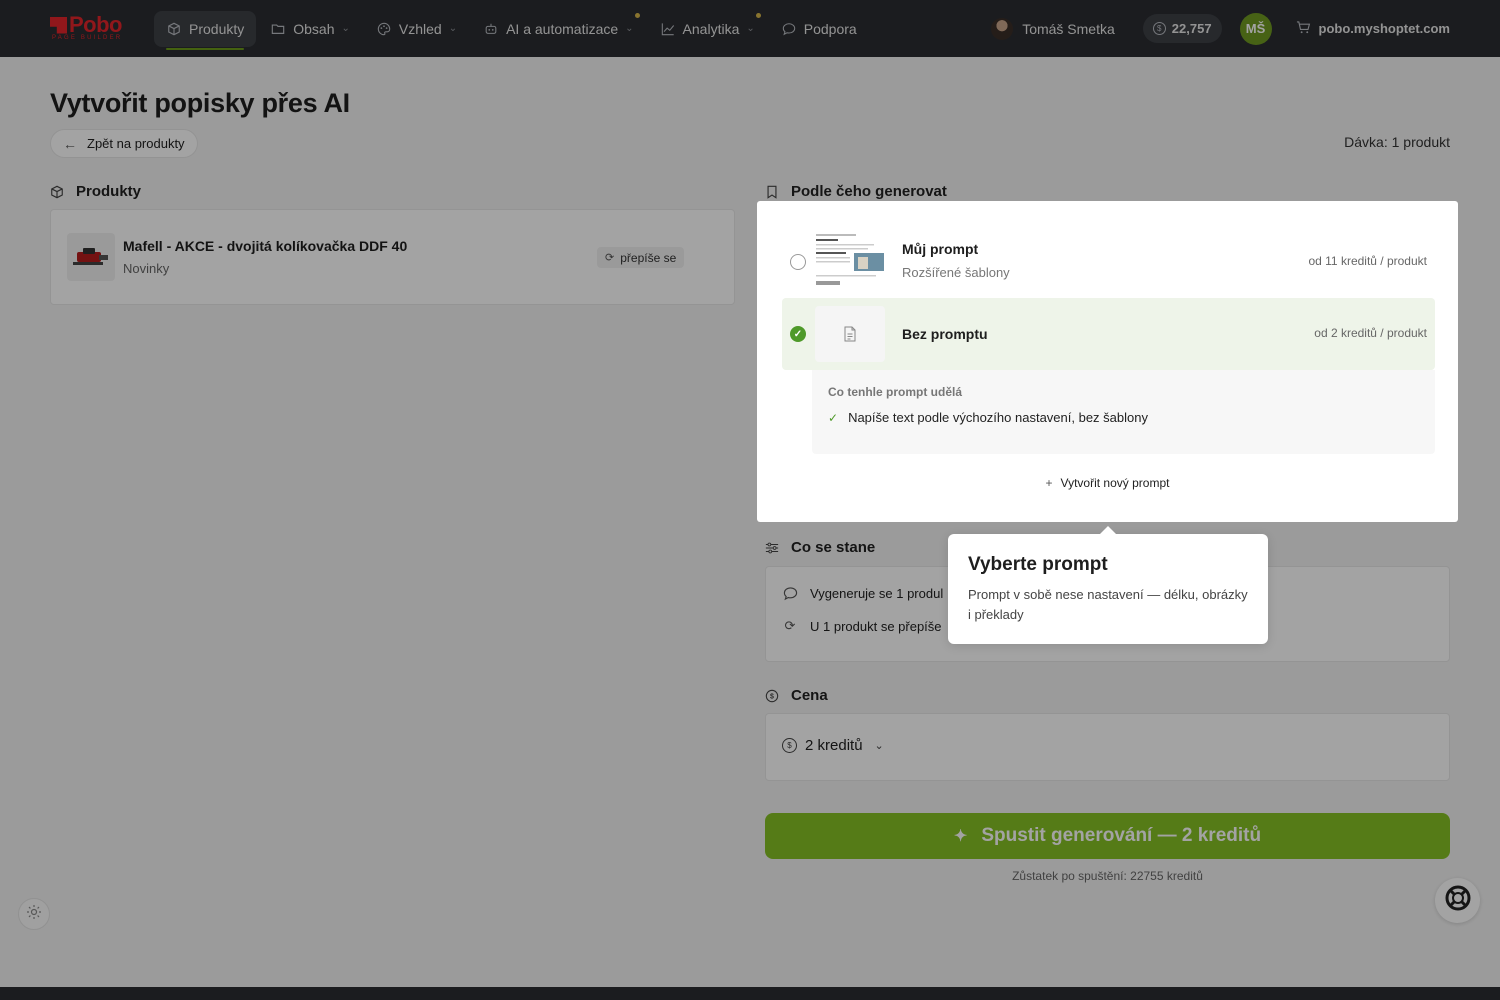  What do you see at coordinates (956, 272) in the screenshot?
I see `prompt-option-subtitle: Rozšířené šablony` at bounding box center [956, 272].